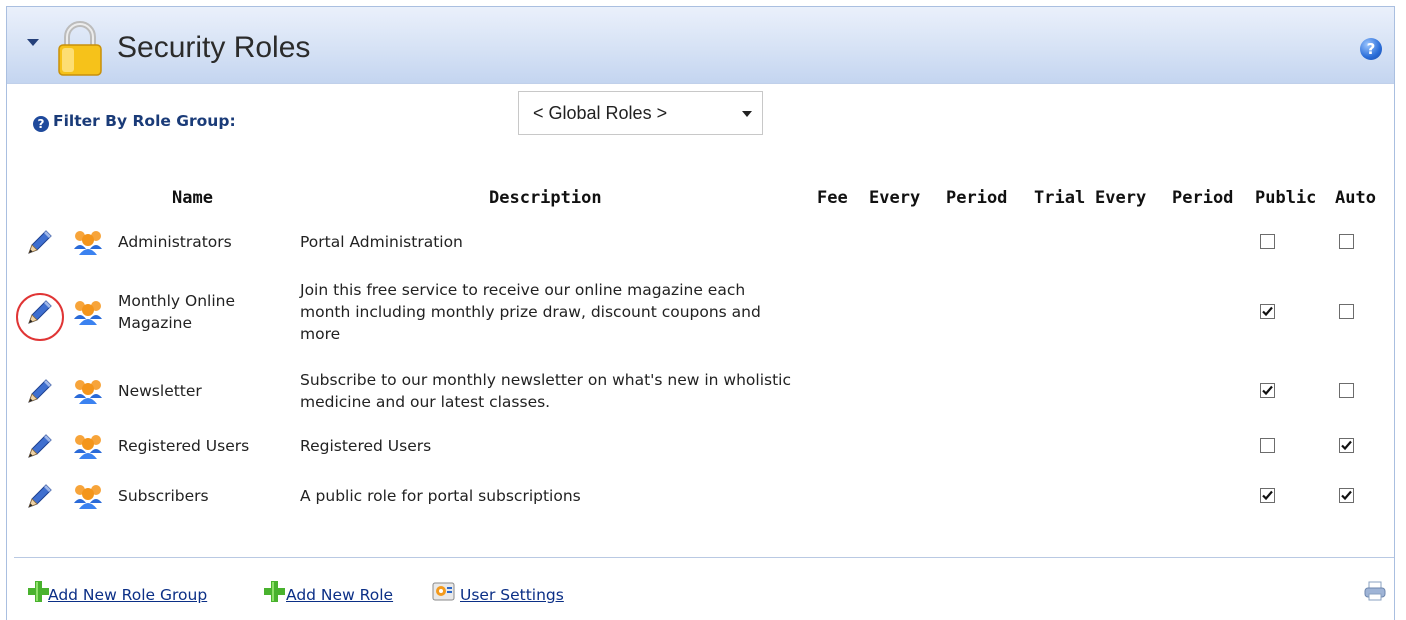 This screenshot has height=620, width=1406. What do you see at coordinates (440, 496) in the screenshot?
I see `role-description: A public role for portal subscriptions` at bounding box center [440, 496].